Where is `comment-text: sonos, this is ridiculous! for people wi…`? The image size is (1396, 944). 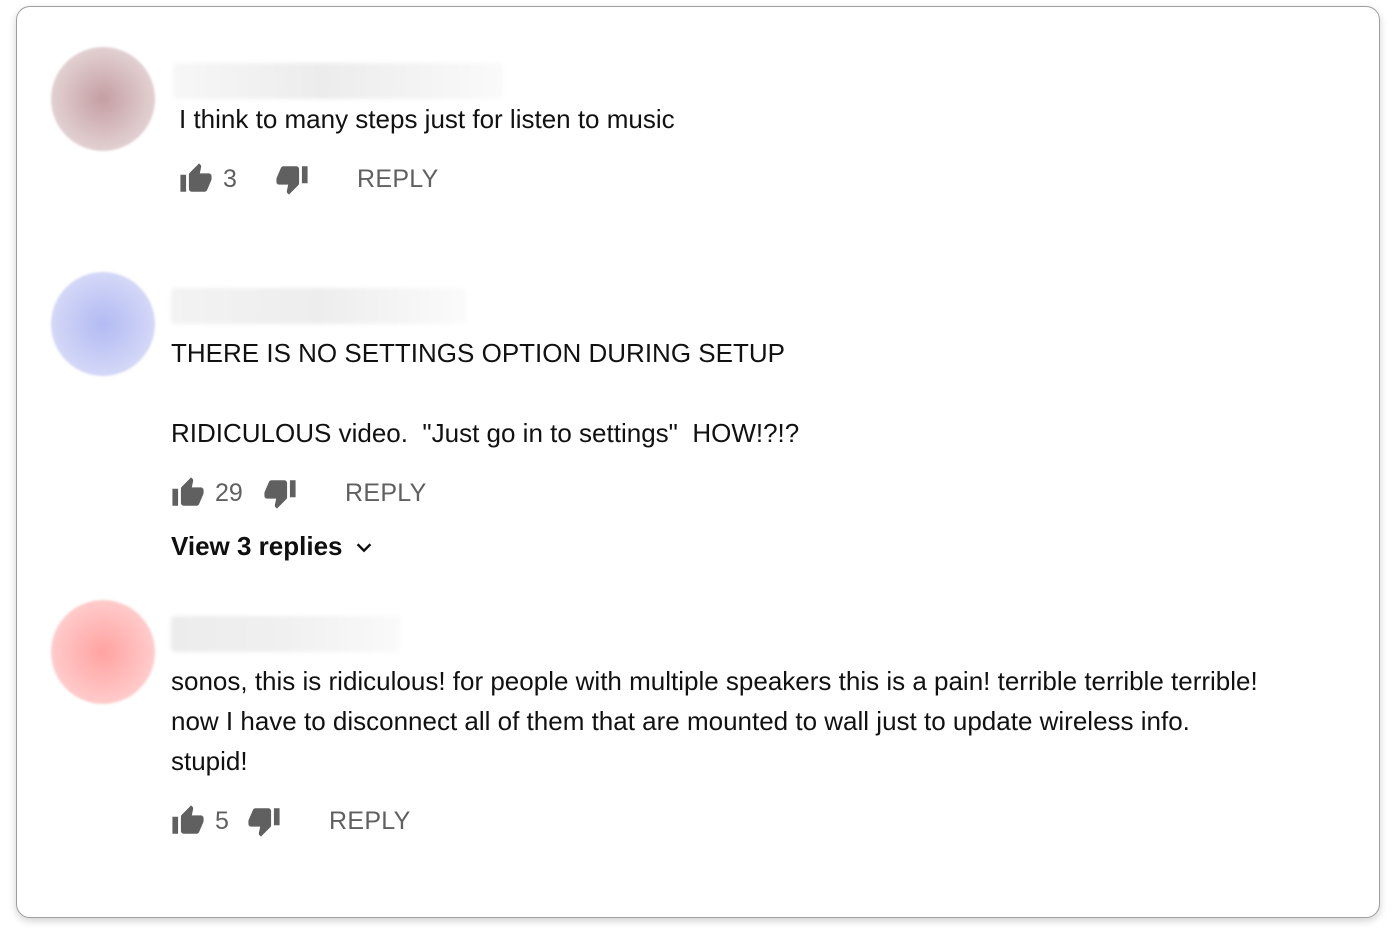
comment-text: sonos, this is ridiculous! for people wi… is located at coordinates (718, 721).